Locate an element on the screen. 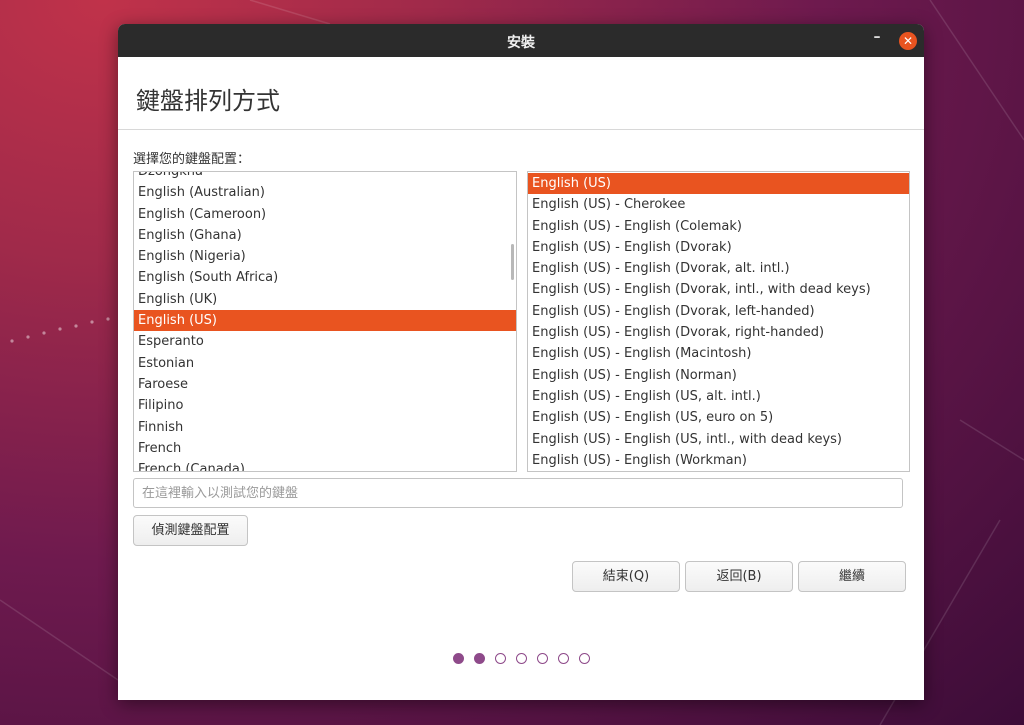 The width and height of the screenshot is (1024, 725). layout-list-item: Finnish is located at coordinates (325, 427).